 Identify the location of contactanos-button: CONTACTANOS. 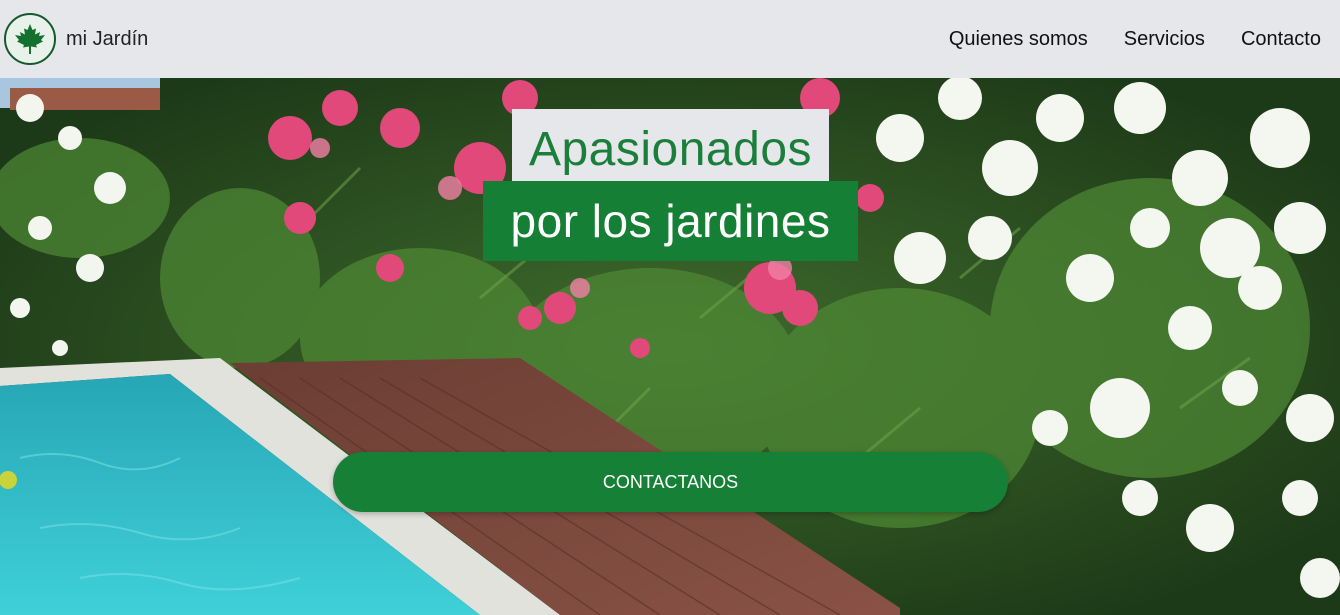
(670, 482).